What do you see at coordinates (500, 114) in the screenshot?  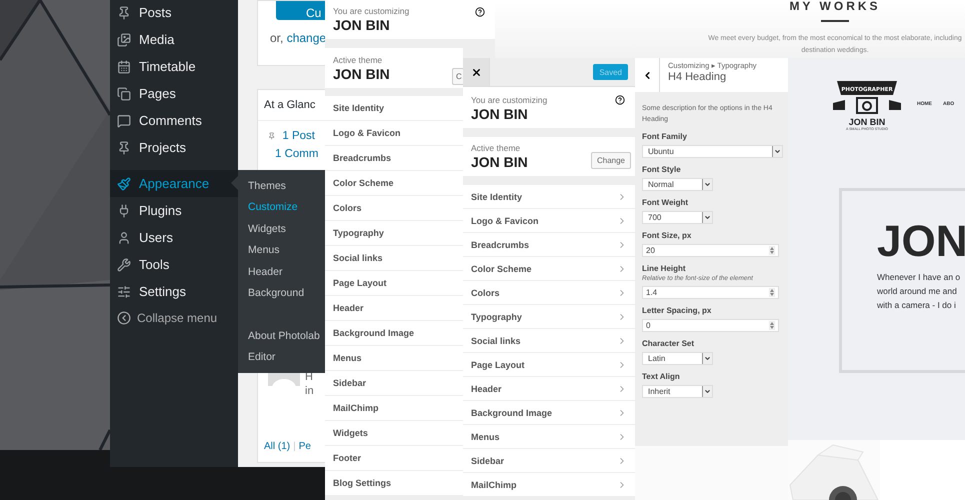 I see `site-name: JON BIN` at bounding box center [500, 114].